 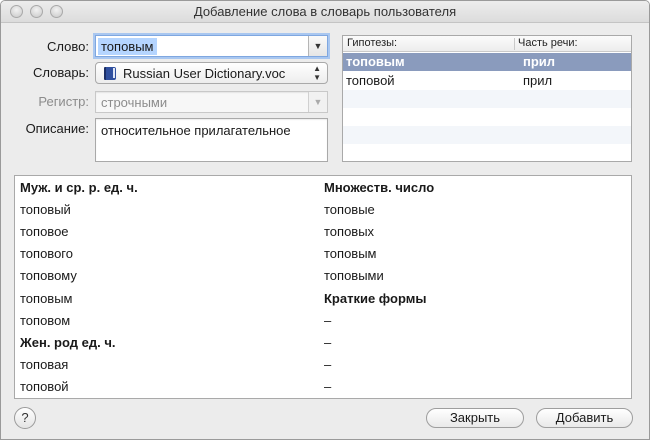 What do you see at coordinates (25, 418) in the screenshot?
I see `help-button: ?` at bounding box center [25, 418].